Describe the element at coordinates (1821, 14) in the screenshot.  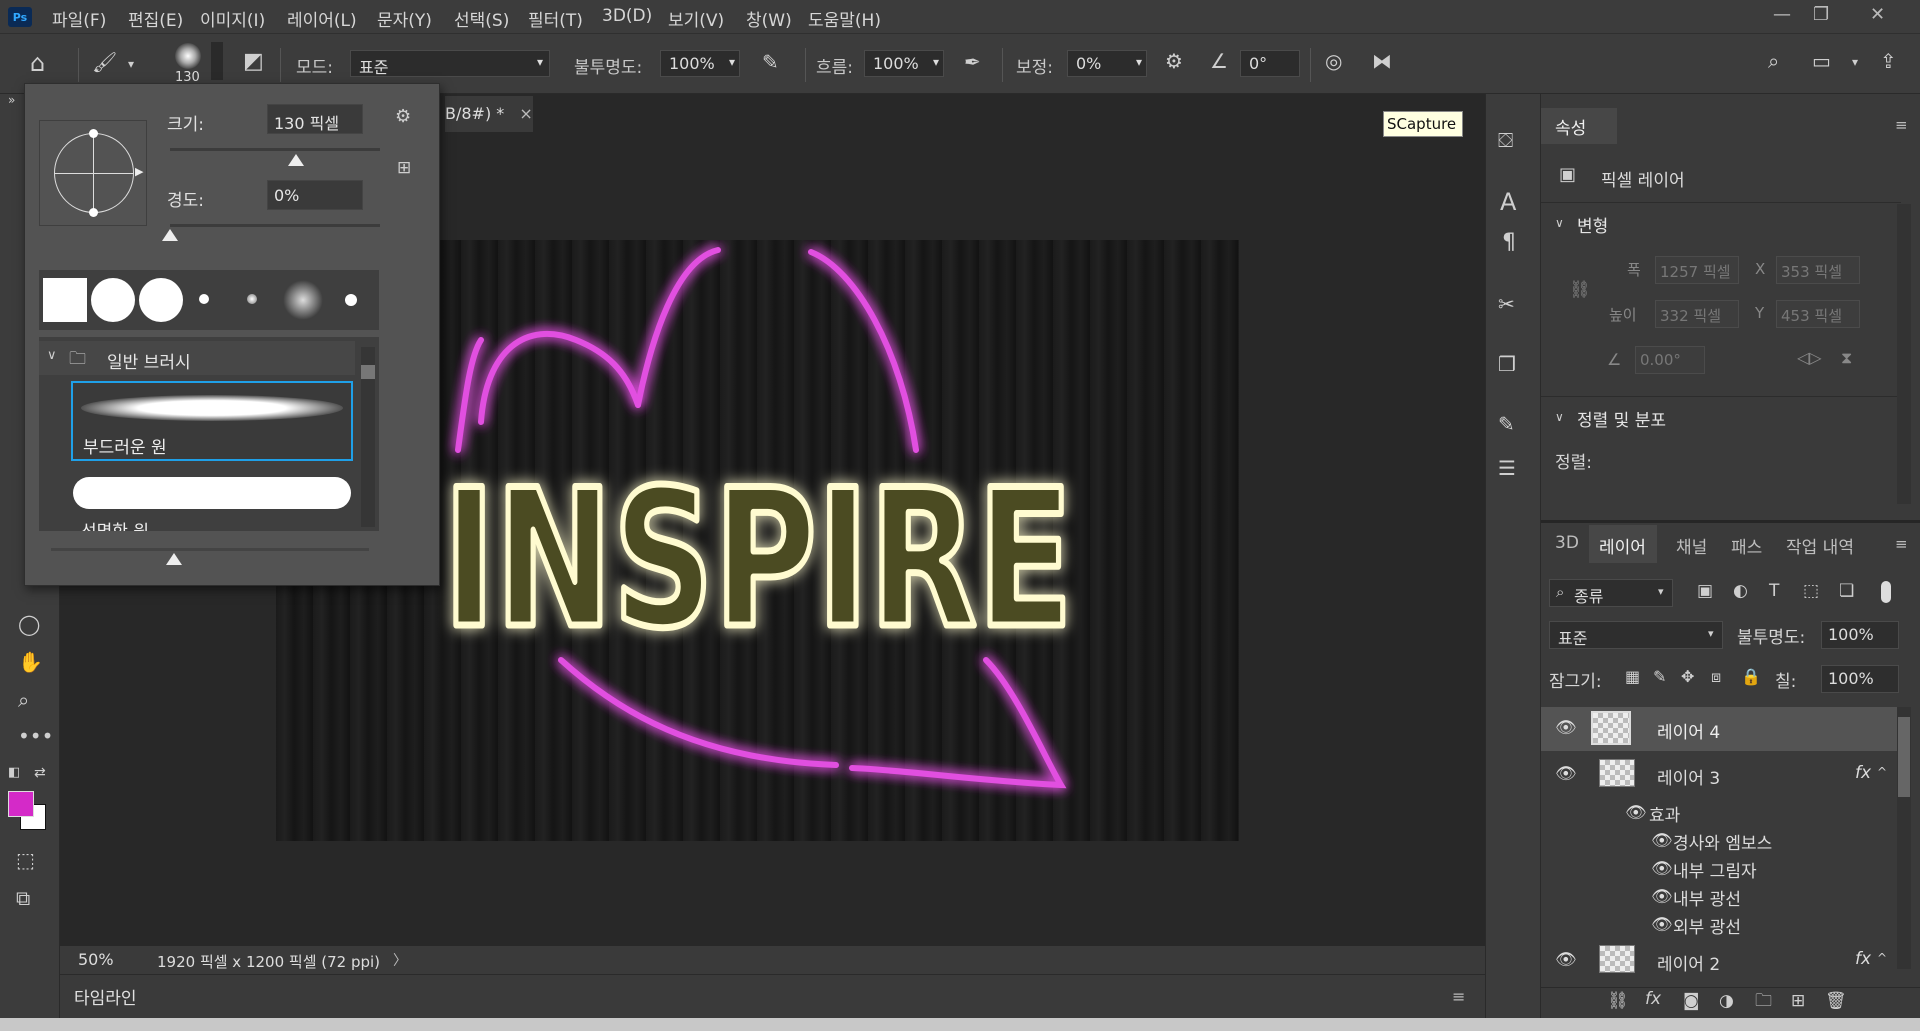
I see `restore-icon: ❐` at that location.